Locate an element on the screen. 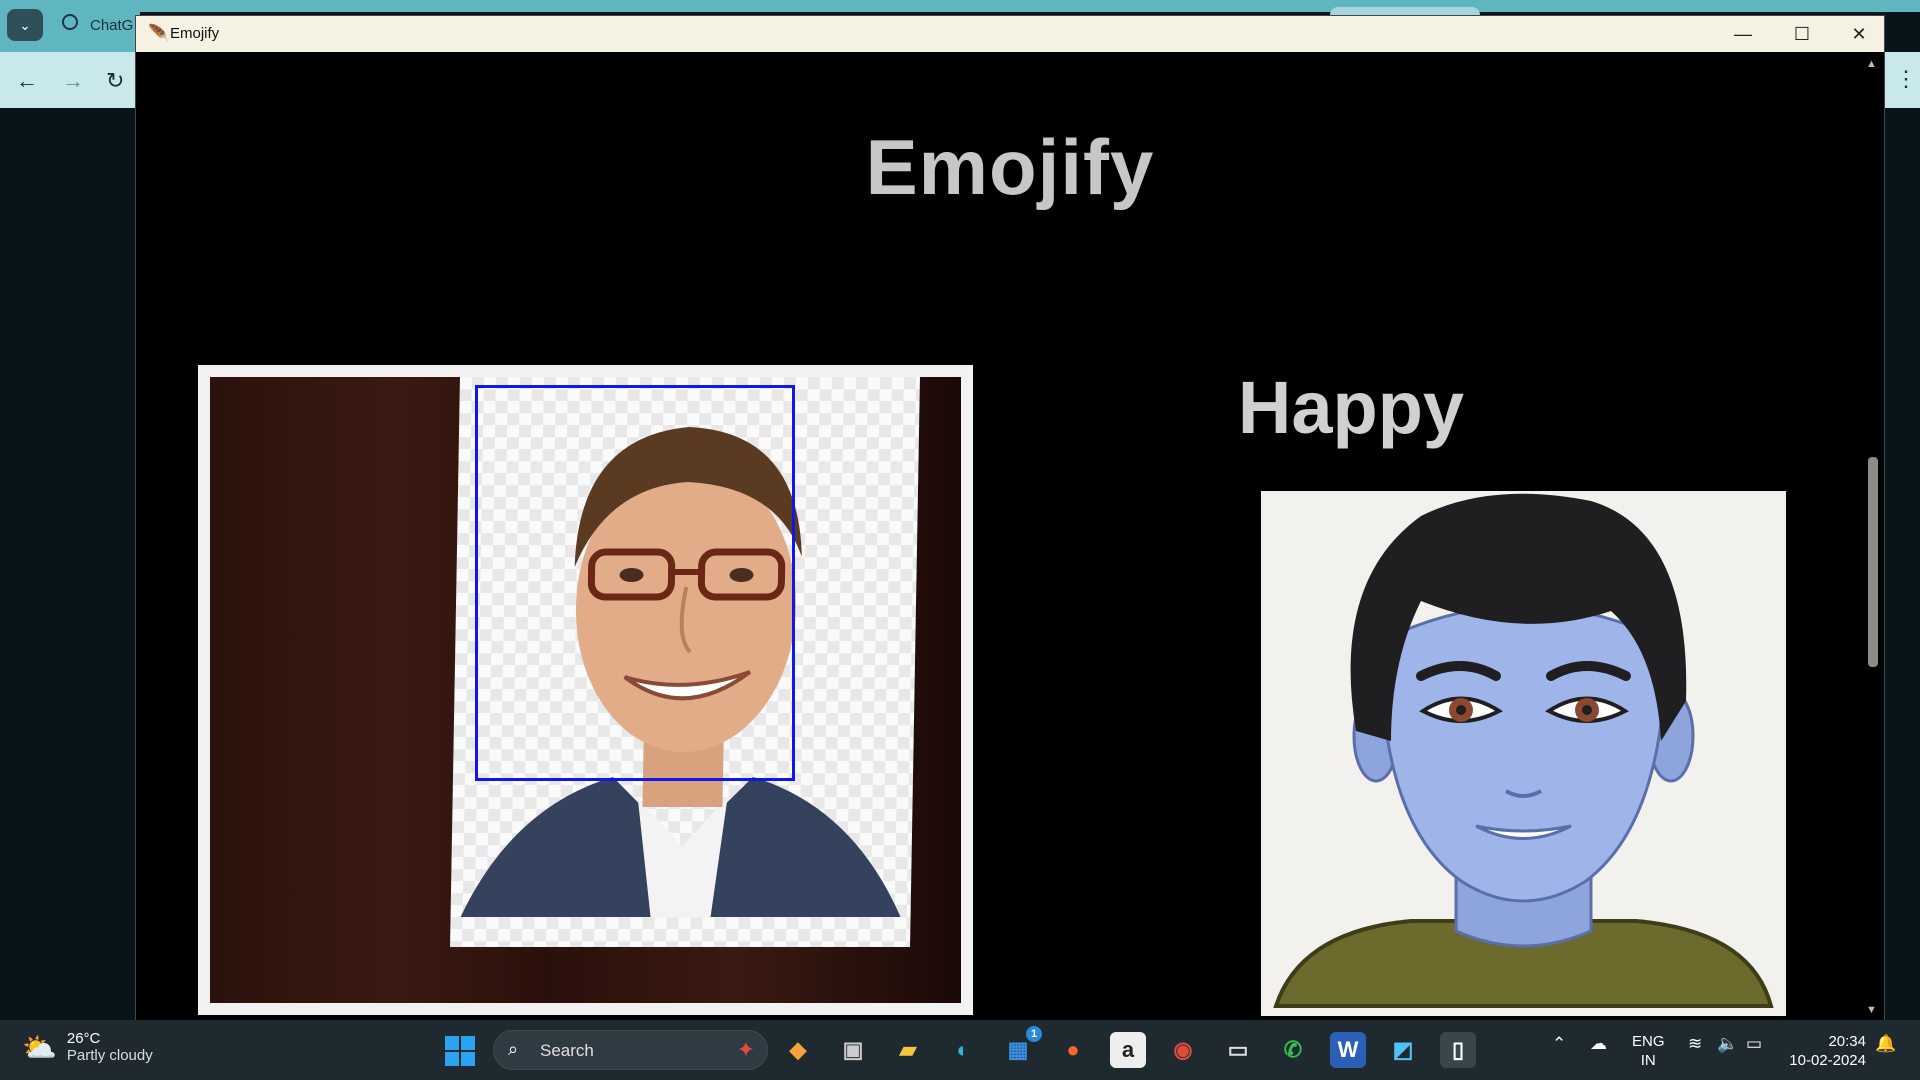 The height and width of the screenshot is (1080, 1920). page-title: Emojify is located at coordinates (1010, 167).